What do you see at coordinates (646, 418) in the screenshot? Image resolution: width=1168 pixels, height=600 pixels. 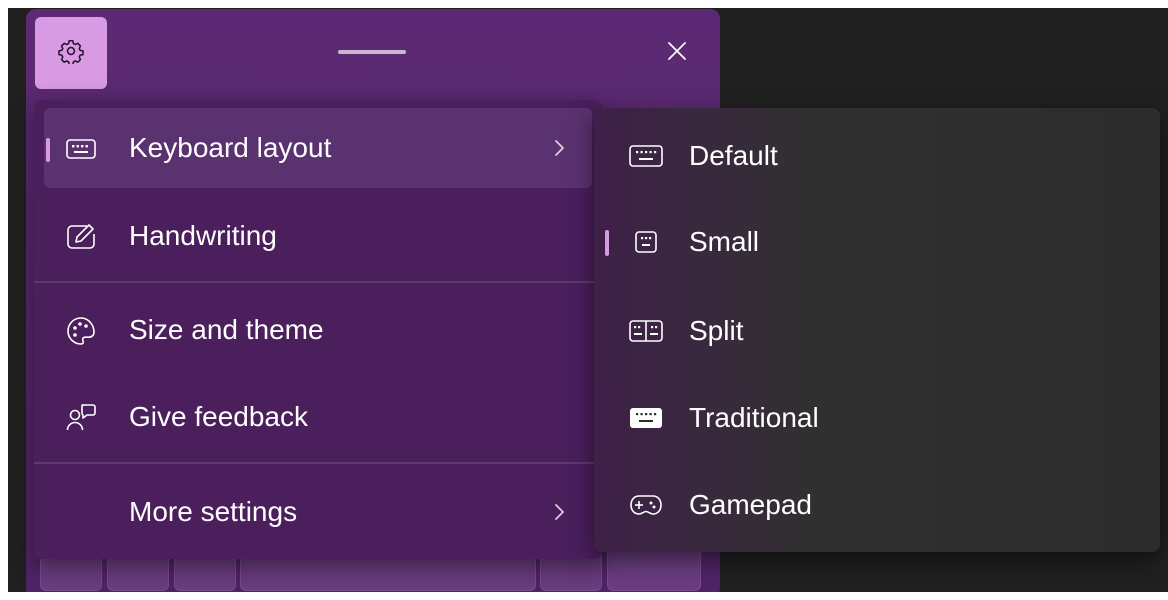 I see `keyboard-traditional-icon` at bounding box center [646, 418].